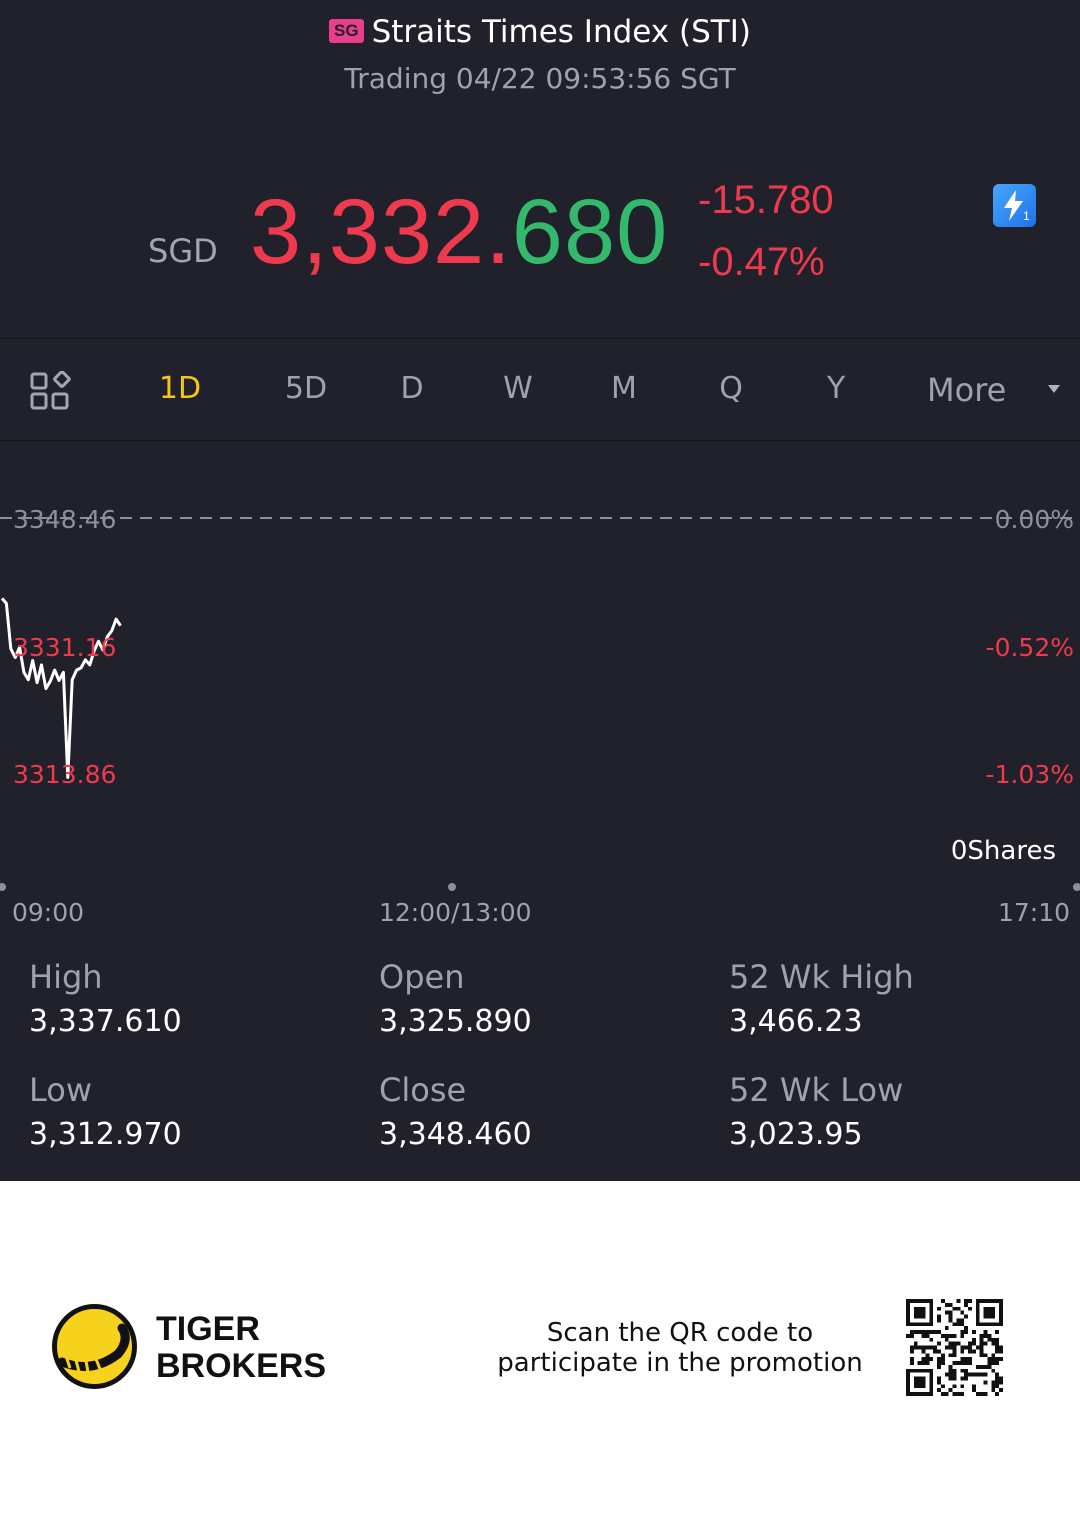 The height and width of the screenshot is (1513, 1080). I want to click on layout-grid-icon, so click(51, 391).